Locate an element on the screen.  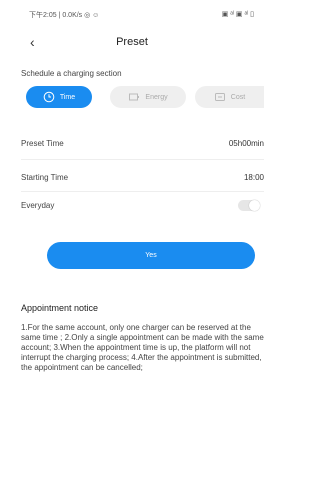
preset-time-value: 05h00min is located at coordinates (246, 143).